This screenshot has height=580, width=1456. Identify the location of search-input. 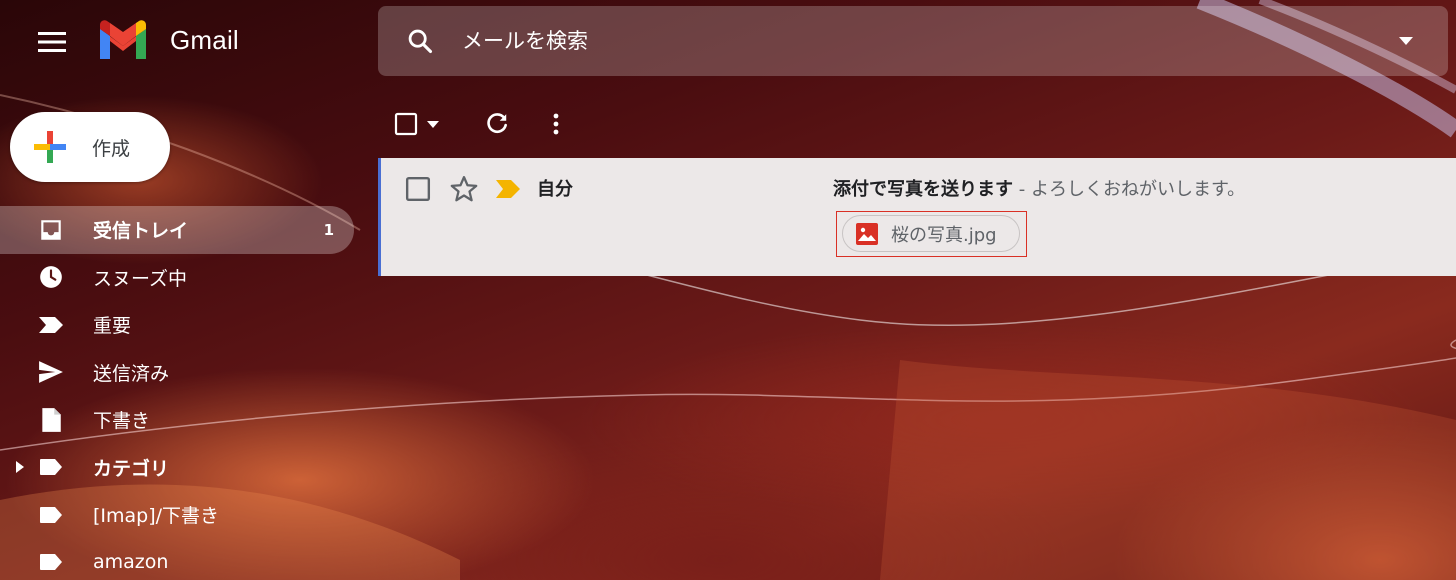
(913, 41).